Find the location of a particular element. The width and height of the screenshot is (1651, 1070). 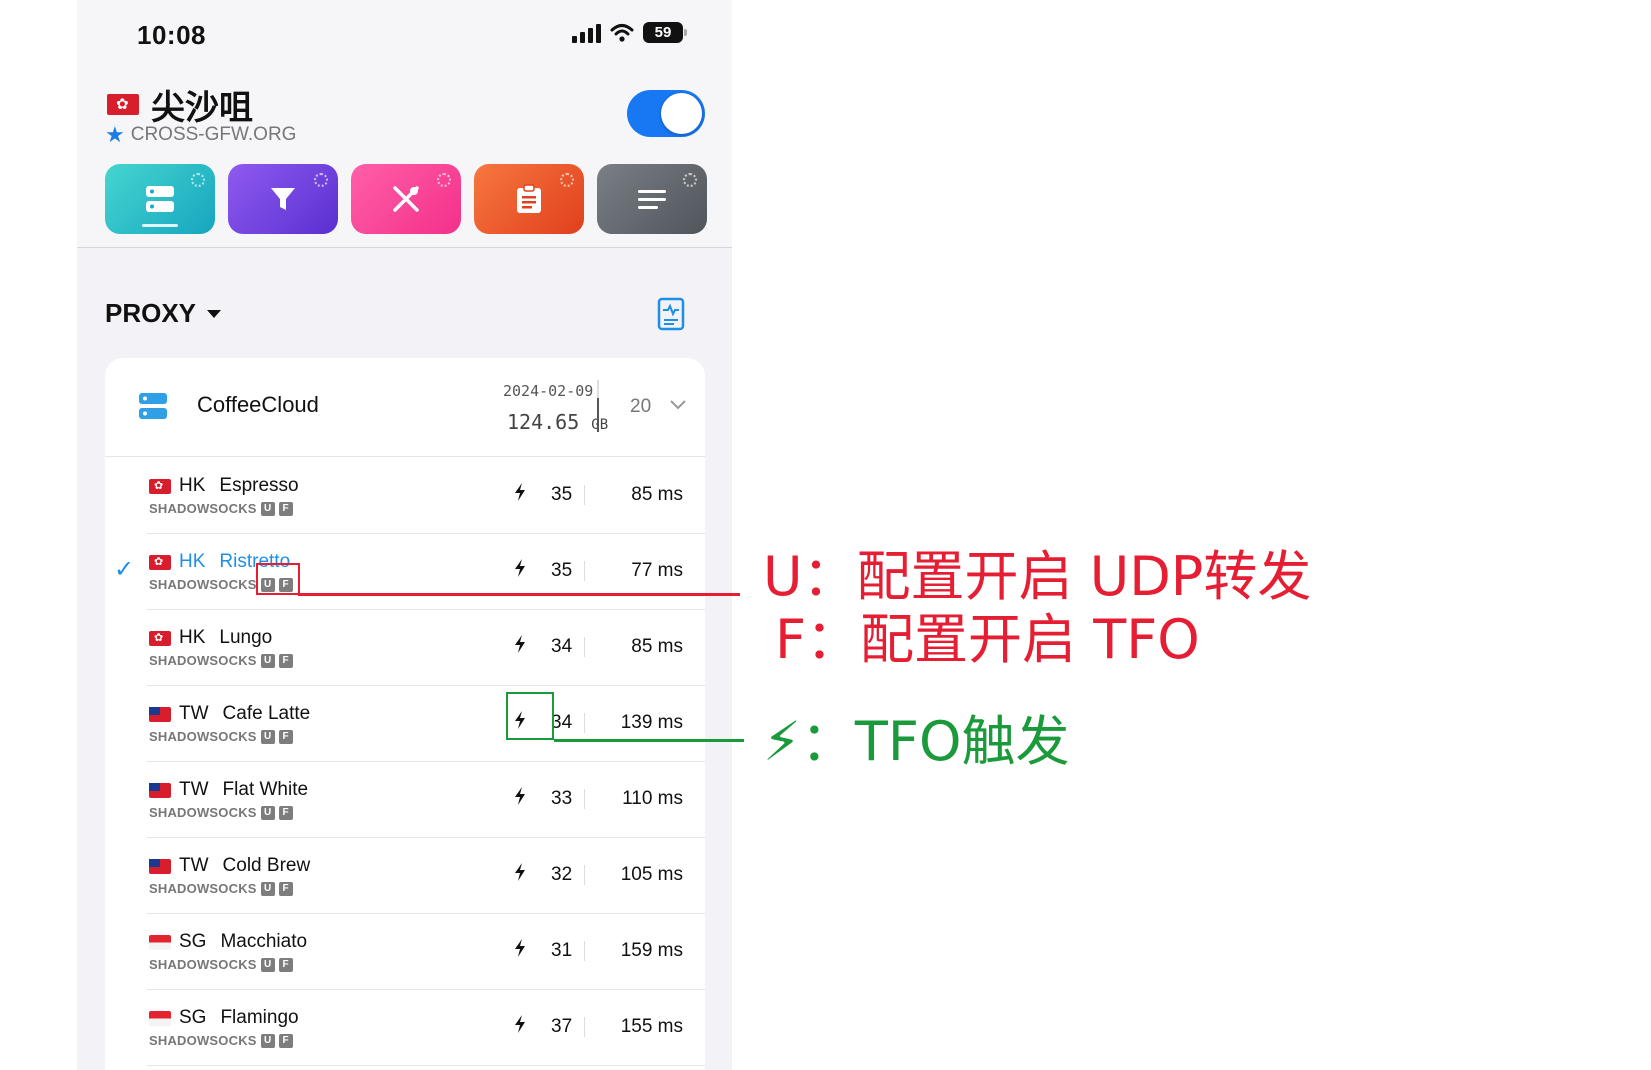

proxy-name: TW Cafe Latte is located at coordinates (229, 714).